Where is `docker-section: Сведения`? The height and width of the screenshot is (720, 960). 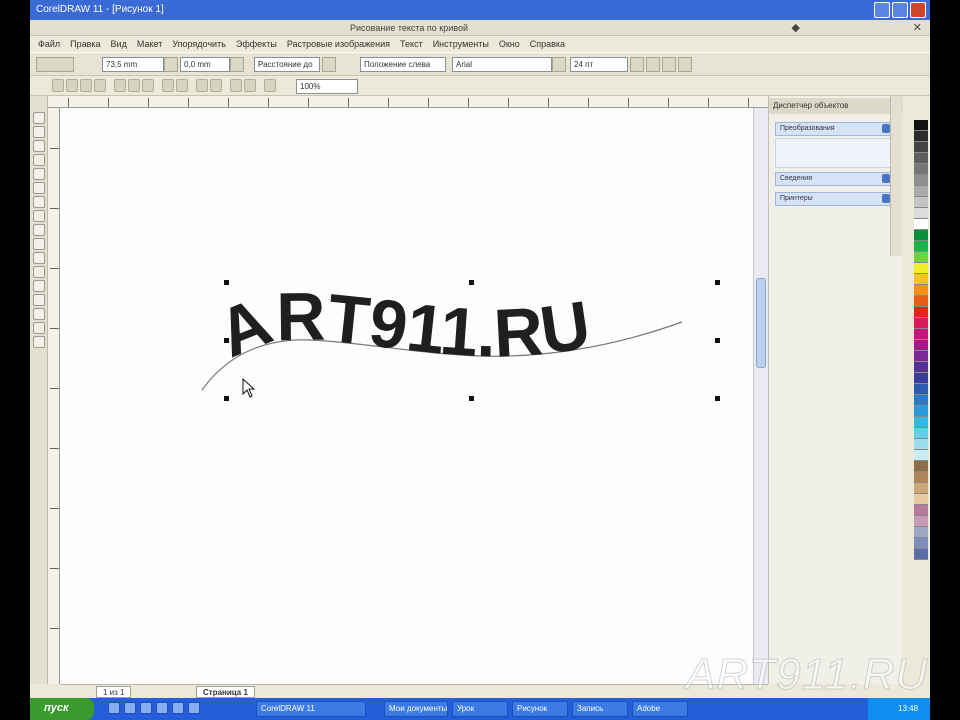 docker-section: Сведения is located at coordinates (834, 179).